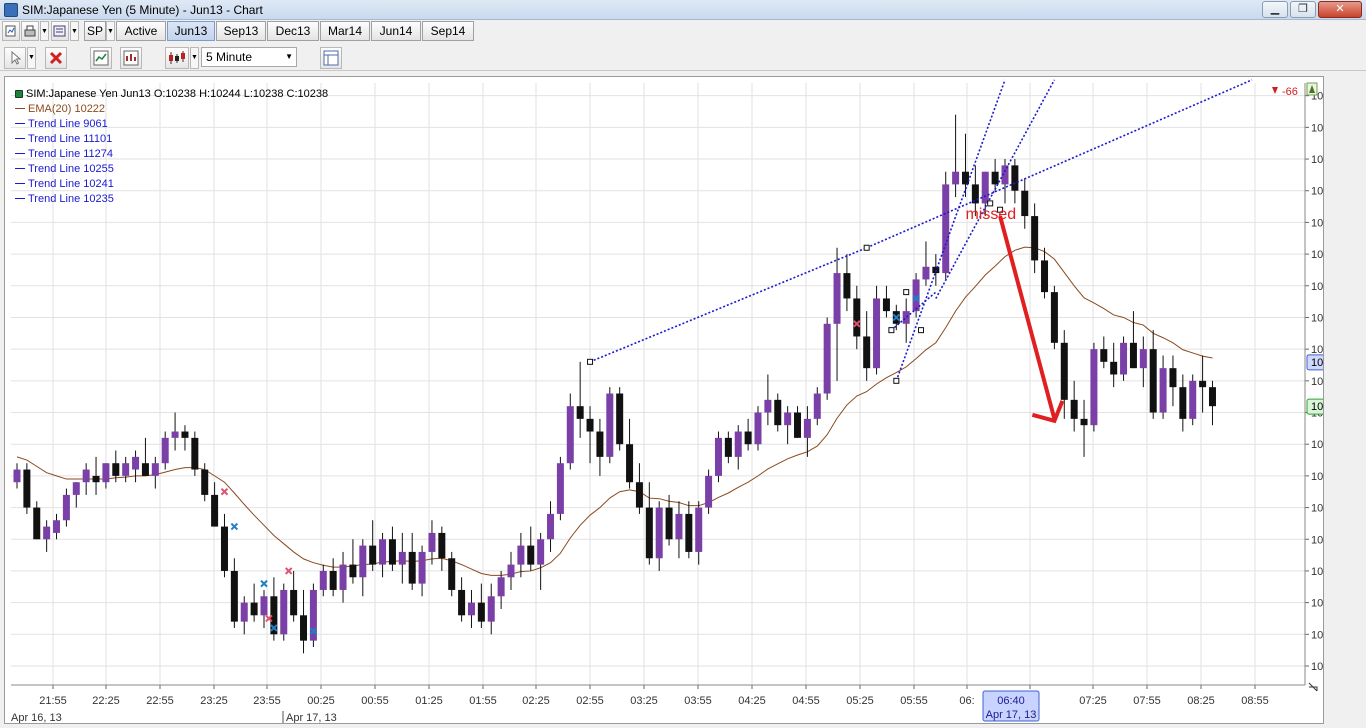 This screenshot has width=1366, height=728. I want to click on x-tick-label: 07:25, so click(1093, 701).